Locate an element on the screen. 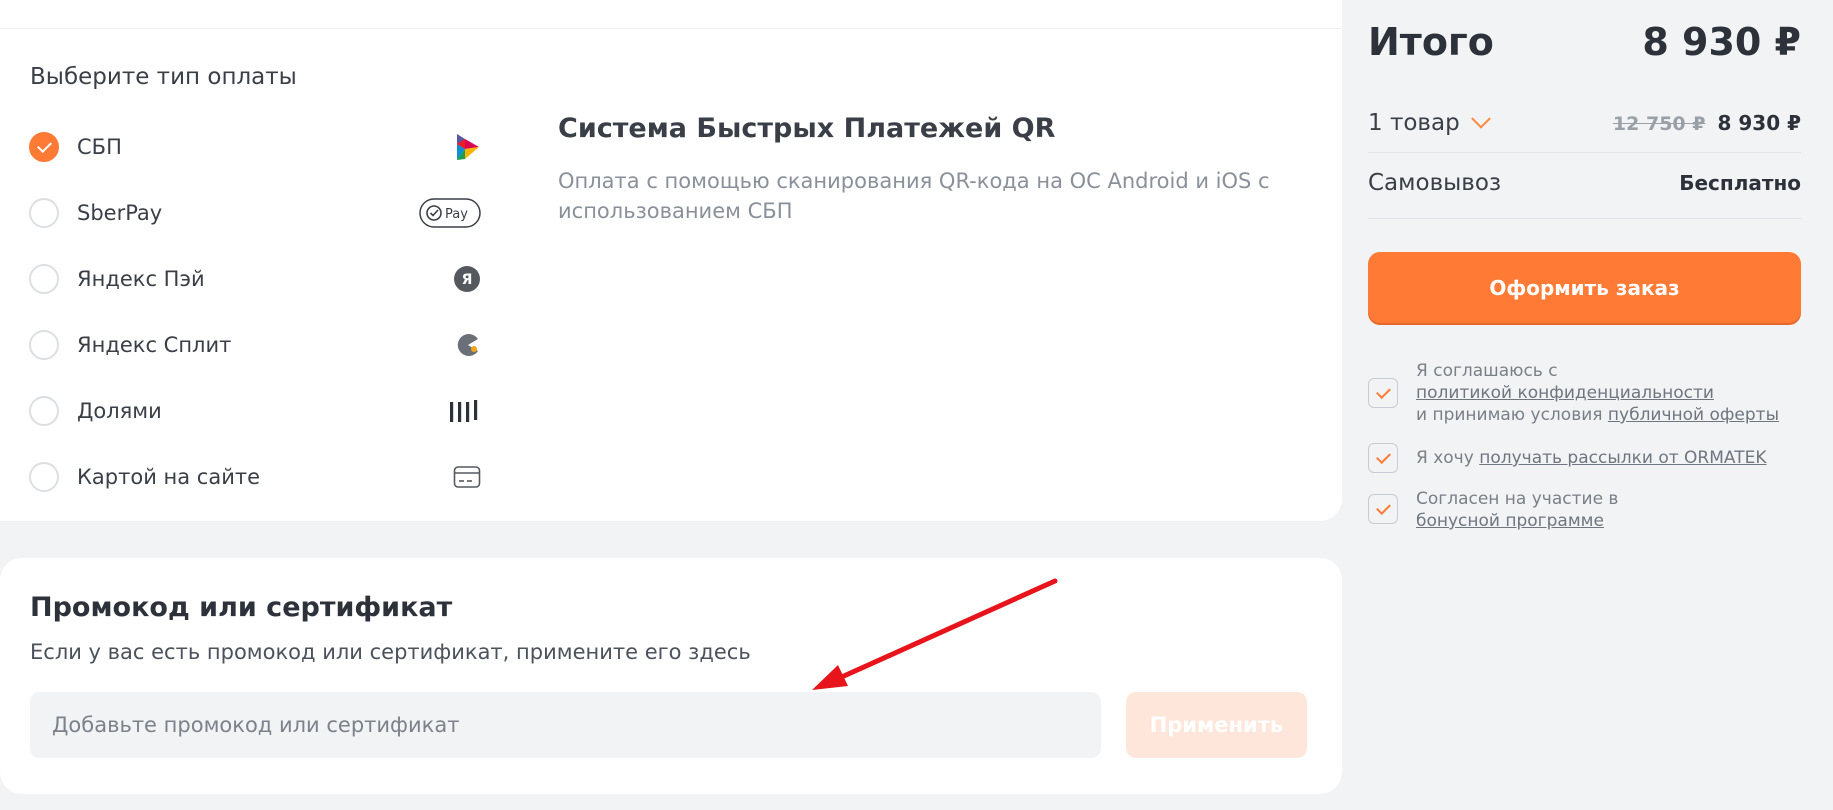 The height and width of the screenshot is (810, 1833). bonus-program-link: бонусной программе is located at coordinates (1510, 521).